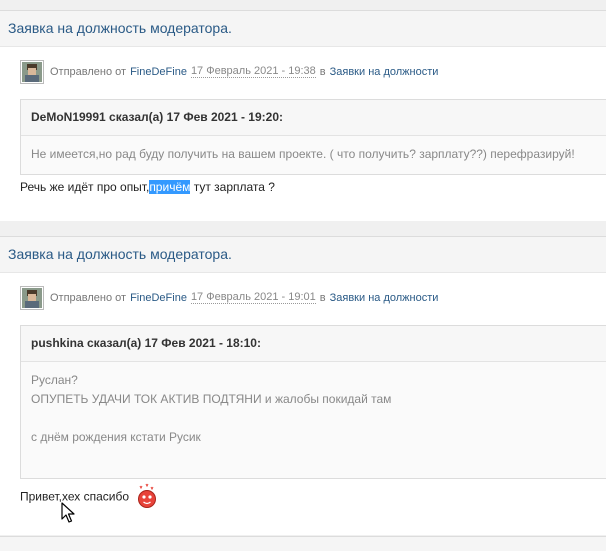 The width and height of the screenshot is (606, 551). What do you see at coordinates (313, 344) in the screenshot?
I see `quote-header: pushkina сказал(а) 17 Фев 2021 - 18:10:` at bounding box center [313, 344].